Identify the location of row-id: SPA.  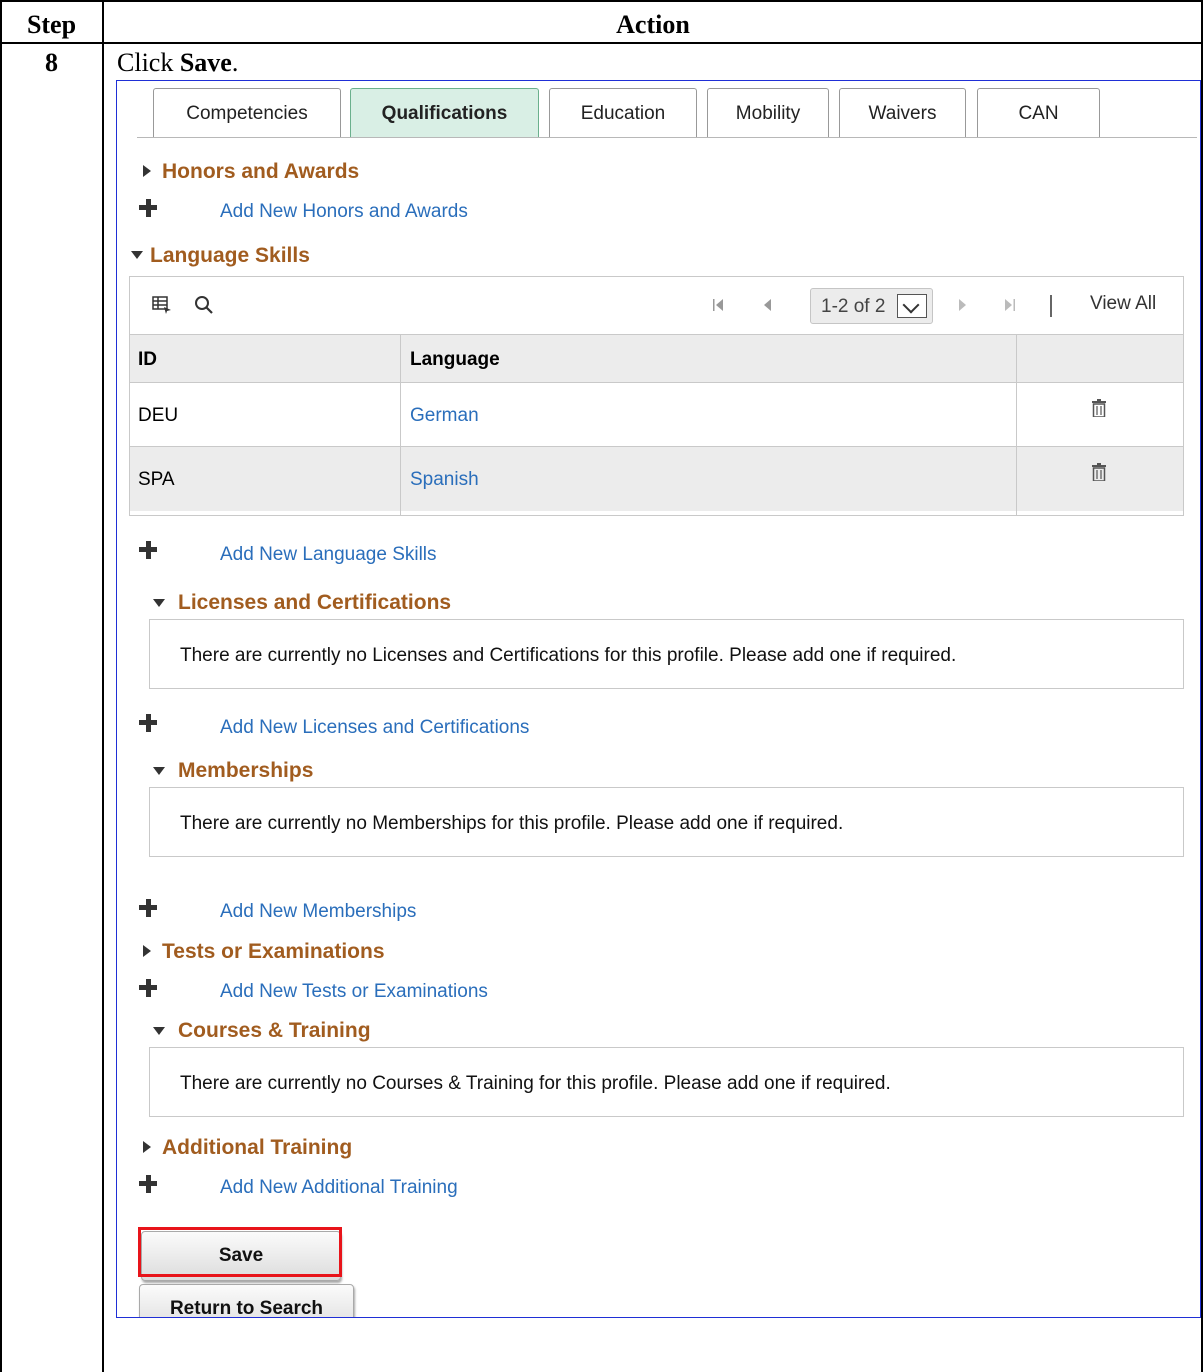
(156, 479).